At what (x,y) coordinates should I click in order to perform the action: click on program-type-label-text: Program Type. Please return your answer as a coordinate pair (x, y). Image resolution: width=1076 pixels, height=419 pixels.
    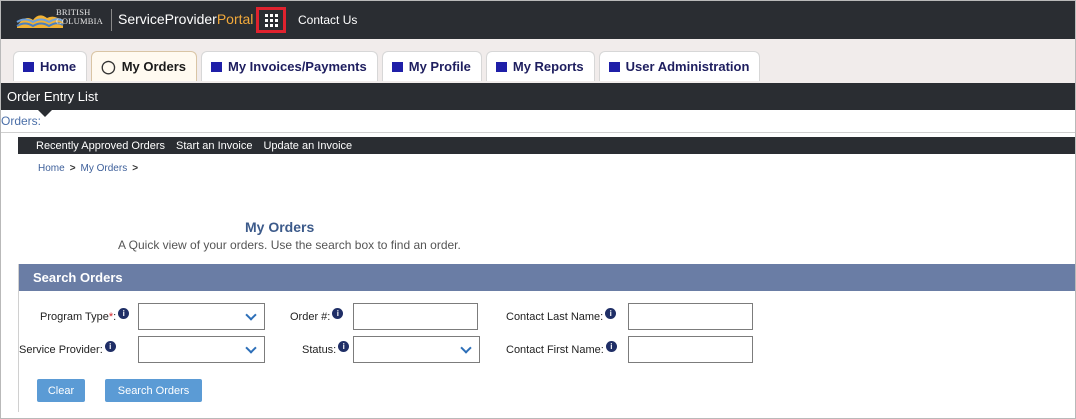
    Looking at the image, I should click on (74, 317).